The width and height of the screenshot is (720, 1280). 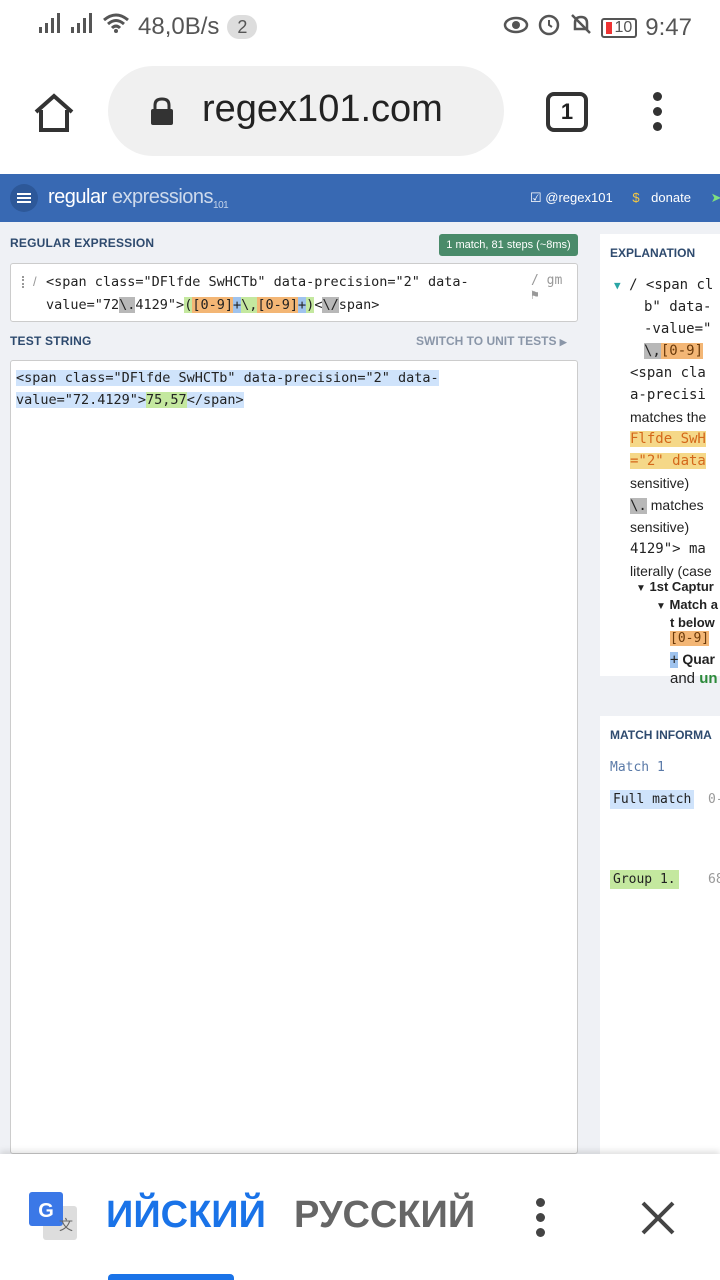 What do you see at coordinates (619, 27) in the screenshot?
I see `battery-icon: 10` at bounding box center [619, 27].